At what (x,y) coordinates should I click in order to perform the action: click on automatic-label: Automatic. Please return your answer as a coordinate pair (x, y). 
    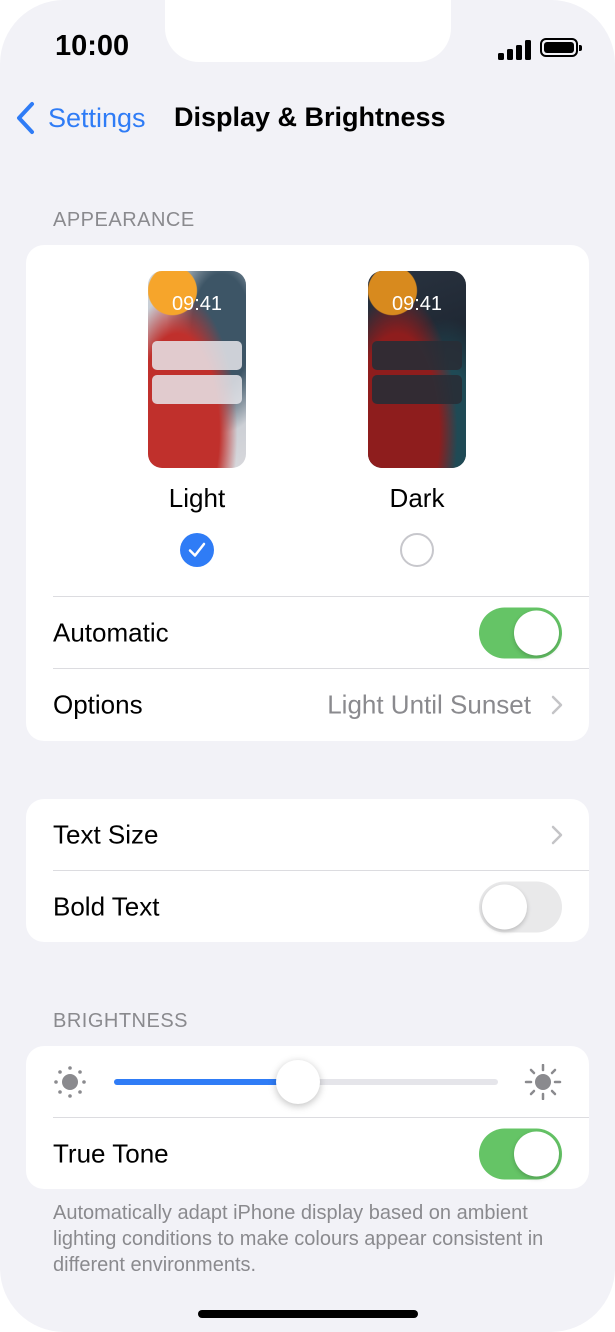
    Looking at the image, I should click on (111, 632).